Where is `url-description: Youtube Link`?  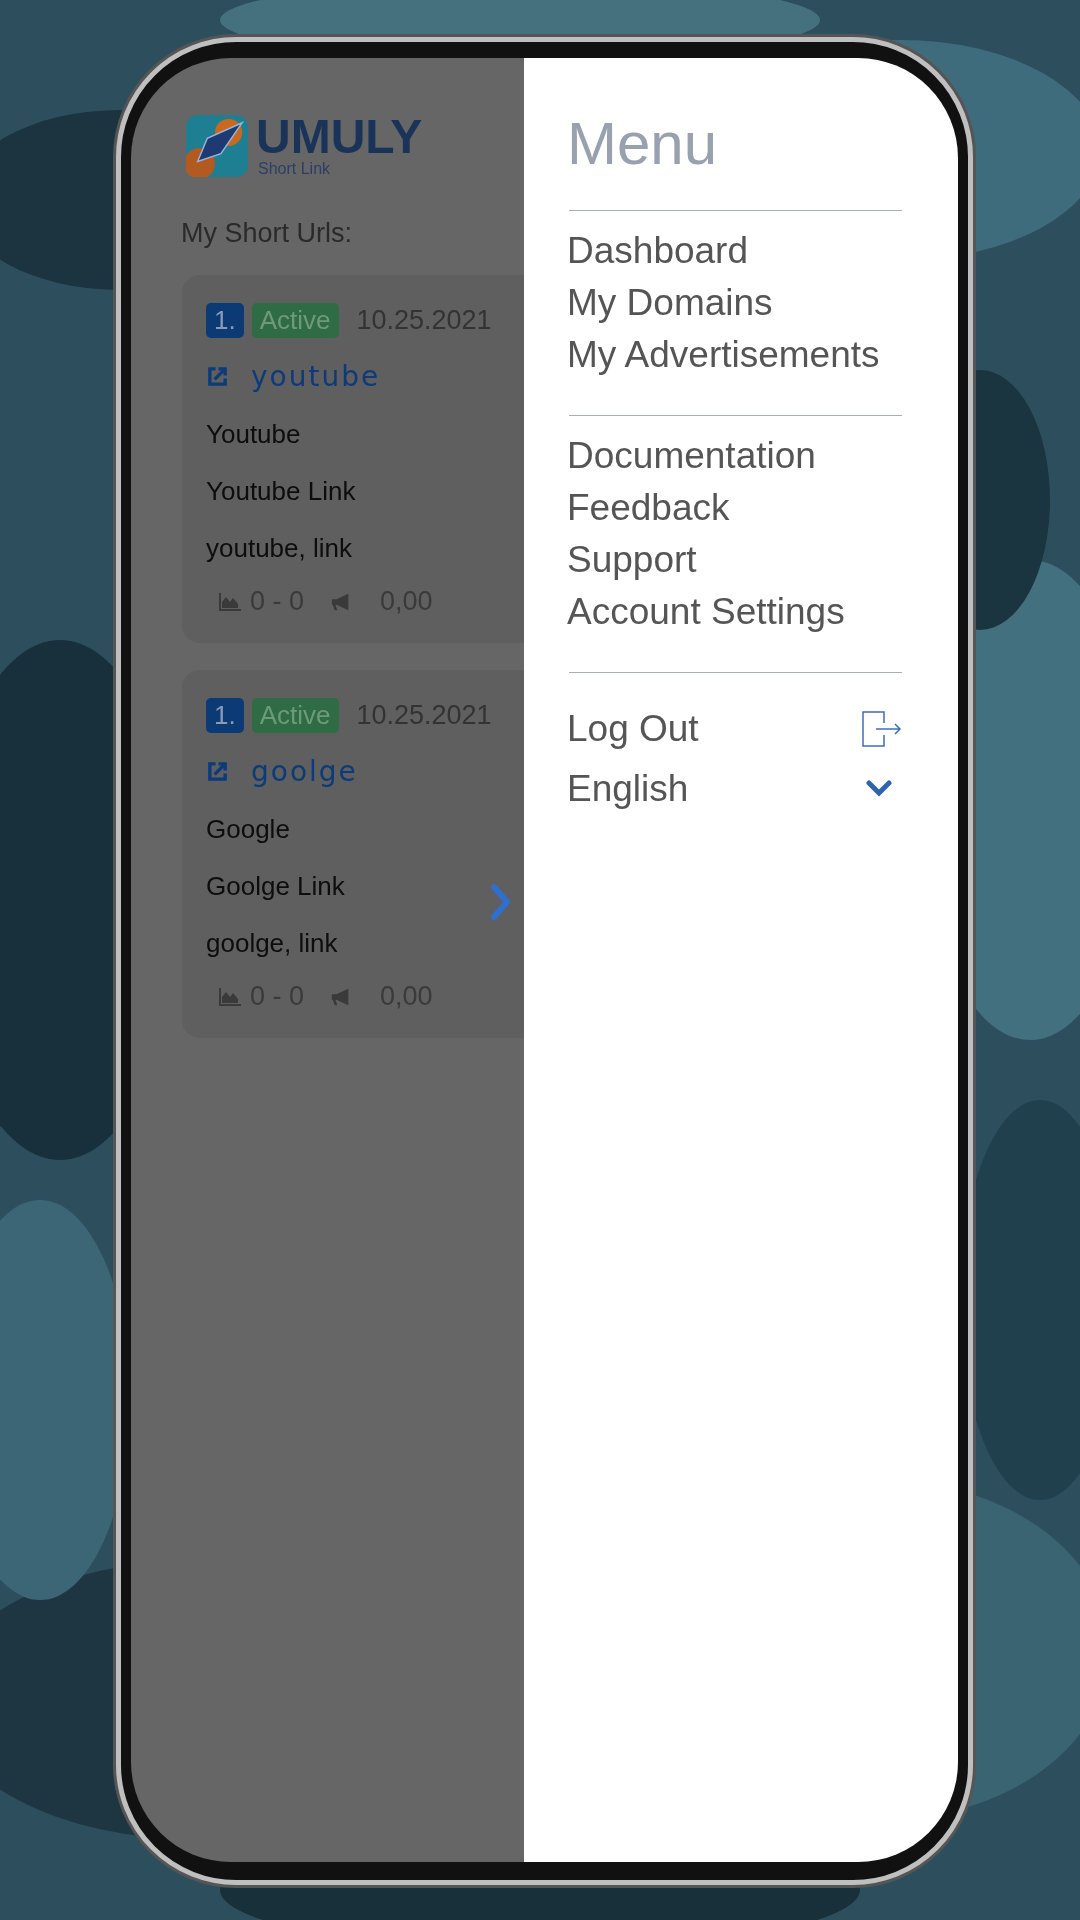 url-description: Youtube Link is located at coordinates (281, 491).